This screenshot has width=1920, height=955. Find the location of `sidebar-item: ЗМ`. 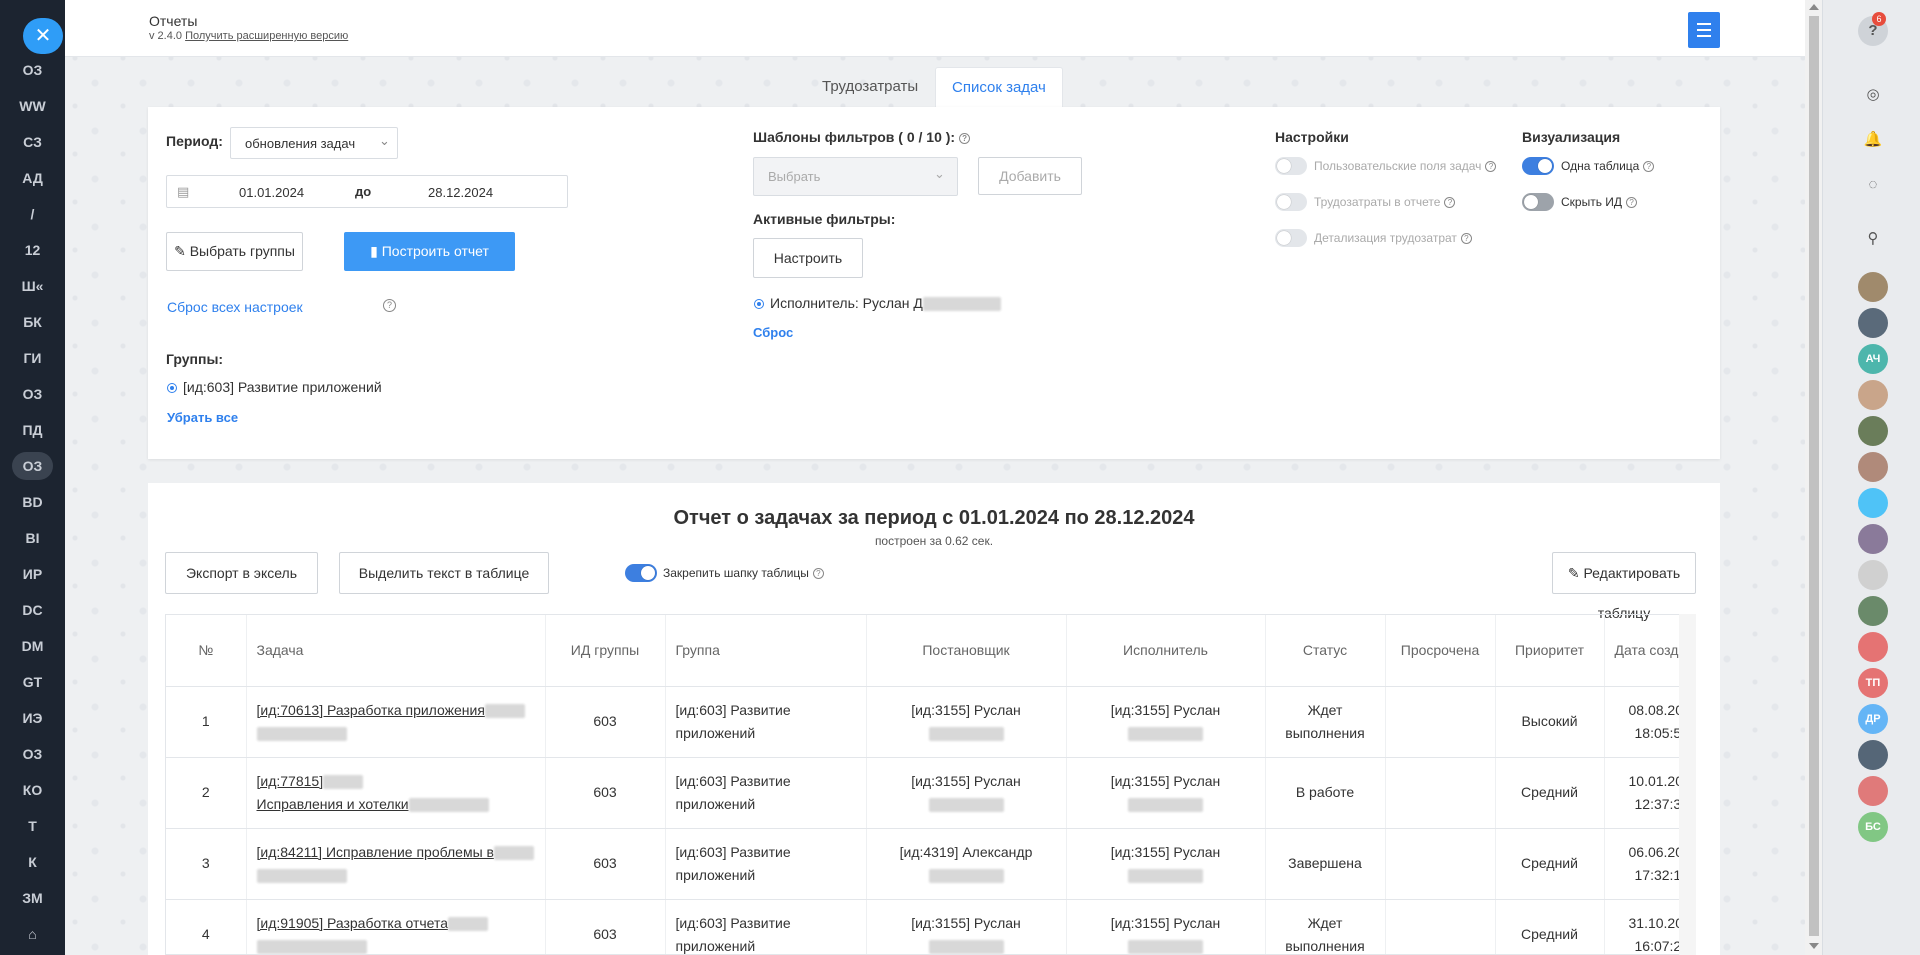

sidebar-item: ЗМ is located at coordinates (32, 898).